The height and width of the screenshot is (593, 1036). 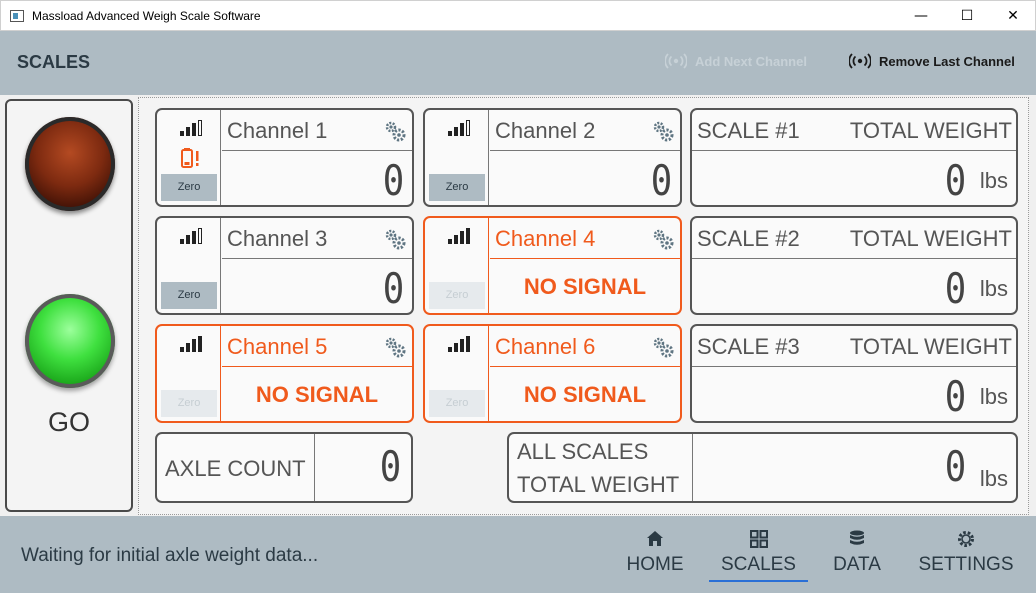 What do you see at coordinates (545, 130) in the screenshot?
I see `channel-name: Channel 2` at bounding box center [545, 130].